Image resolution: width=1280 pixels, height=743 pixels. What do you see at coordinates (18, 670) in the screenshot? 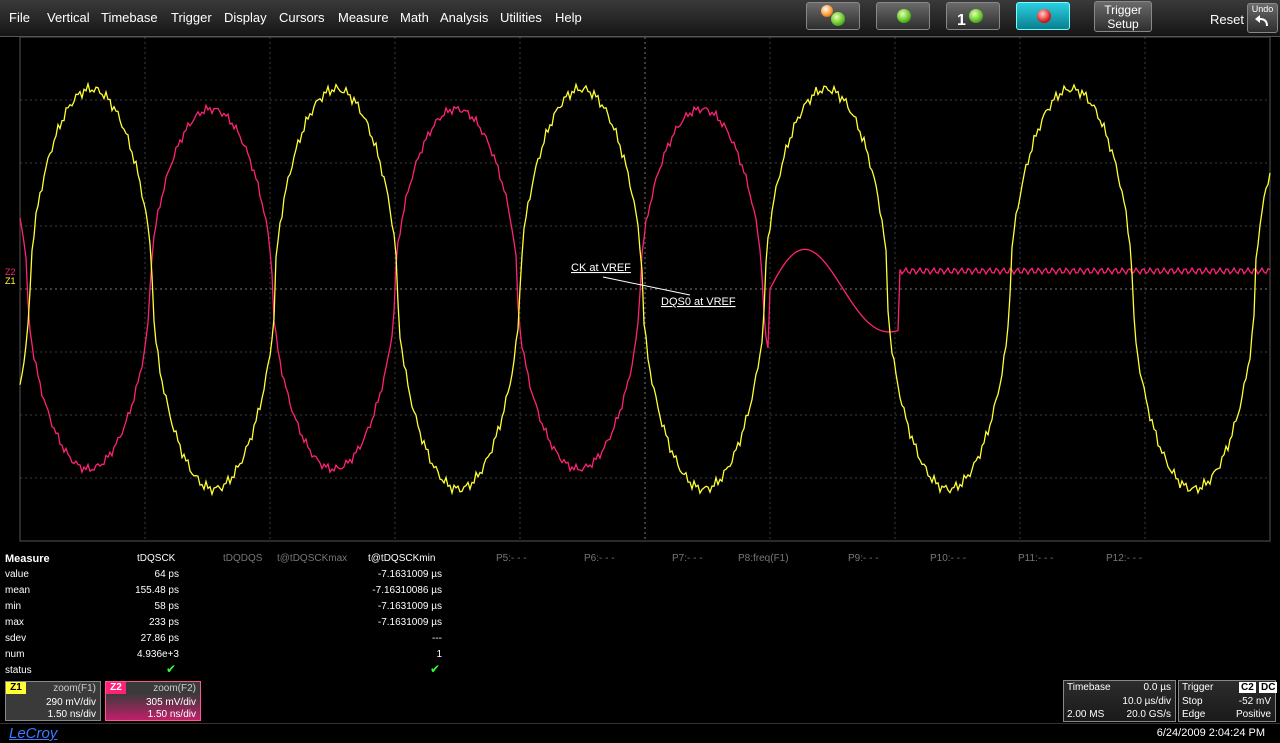
I see `row-label-status: status` at bounding box center [18, 670].